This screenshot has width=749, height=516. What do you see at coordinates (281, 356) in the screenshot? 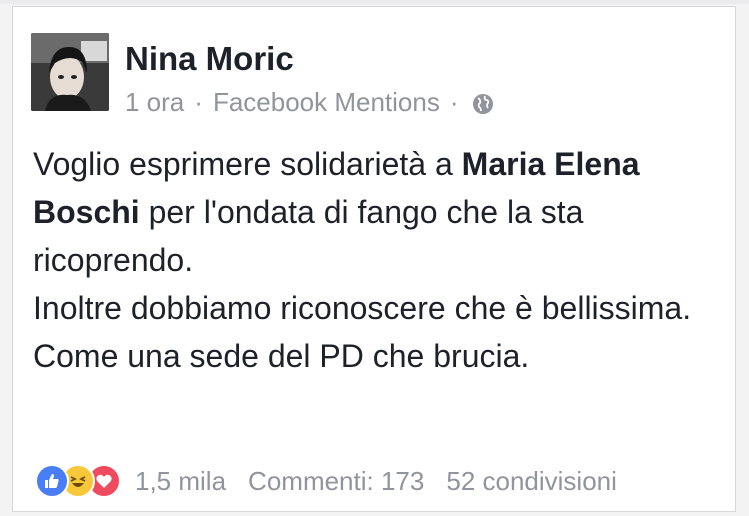
I see `post-paragraph: Come una sede del PD che brucia.` at bounding box center [281, 356].